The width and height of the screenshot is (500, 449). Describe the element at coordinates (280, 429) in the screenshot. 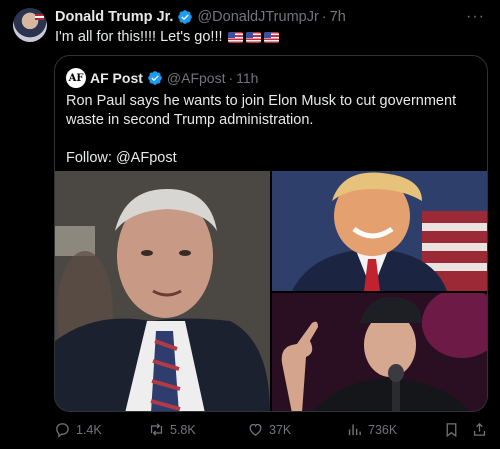

I see `like-count: 37K` at that location.